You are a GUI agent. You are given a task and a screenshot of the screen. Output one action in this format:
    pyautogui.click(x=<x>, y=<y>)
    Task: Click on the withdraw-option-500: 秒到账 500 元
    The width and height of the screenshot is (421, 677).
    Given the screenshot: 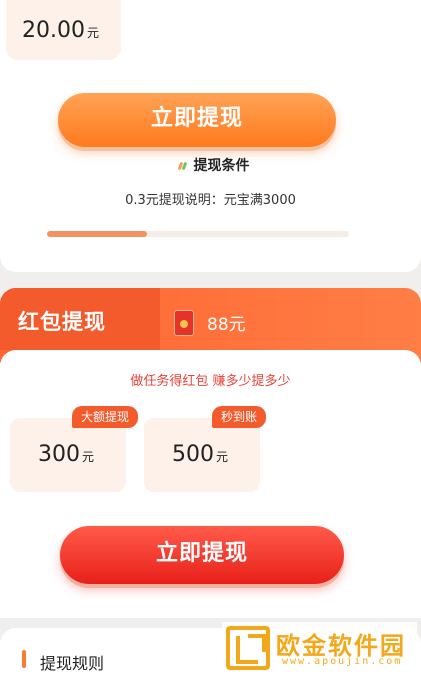 What is the action you would take?
    pyautogui.click(x=205, y=449)
    